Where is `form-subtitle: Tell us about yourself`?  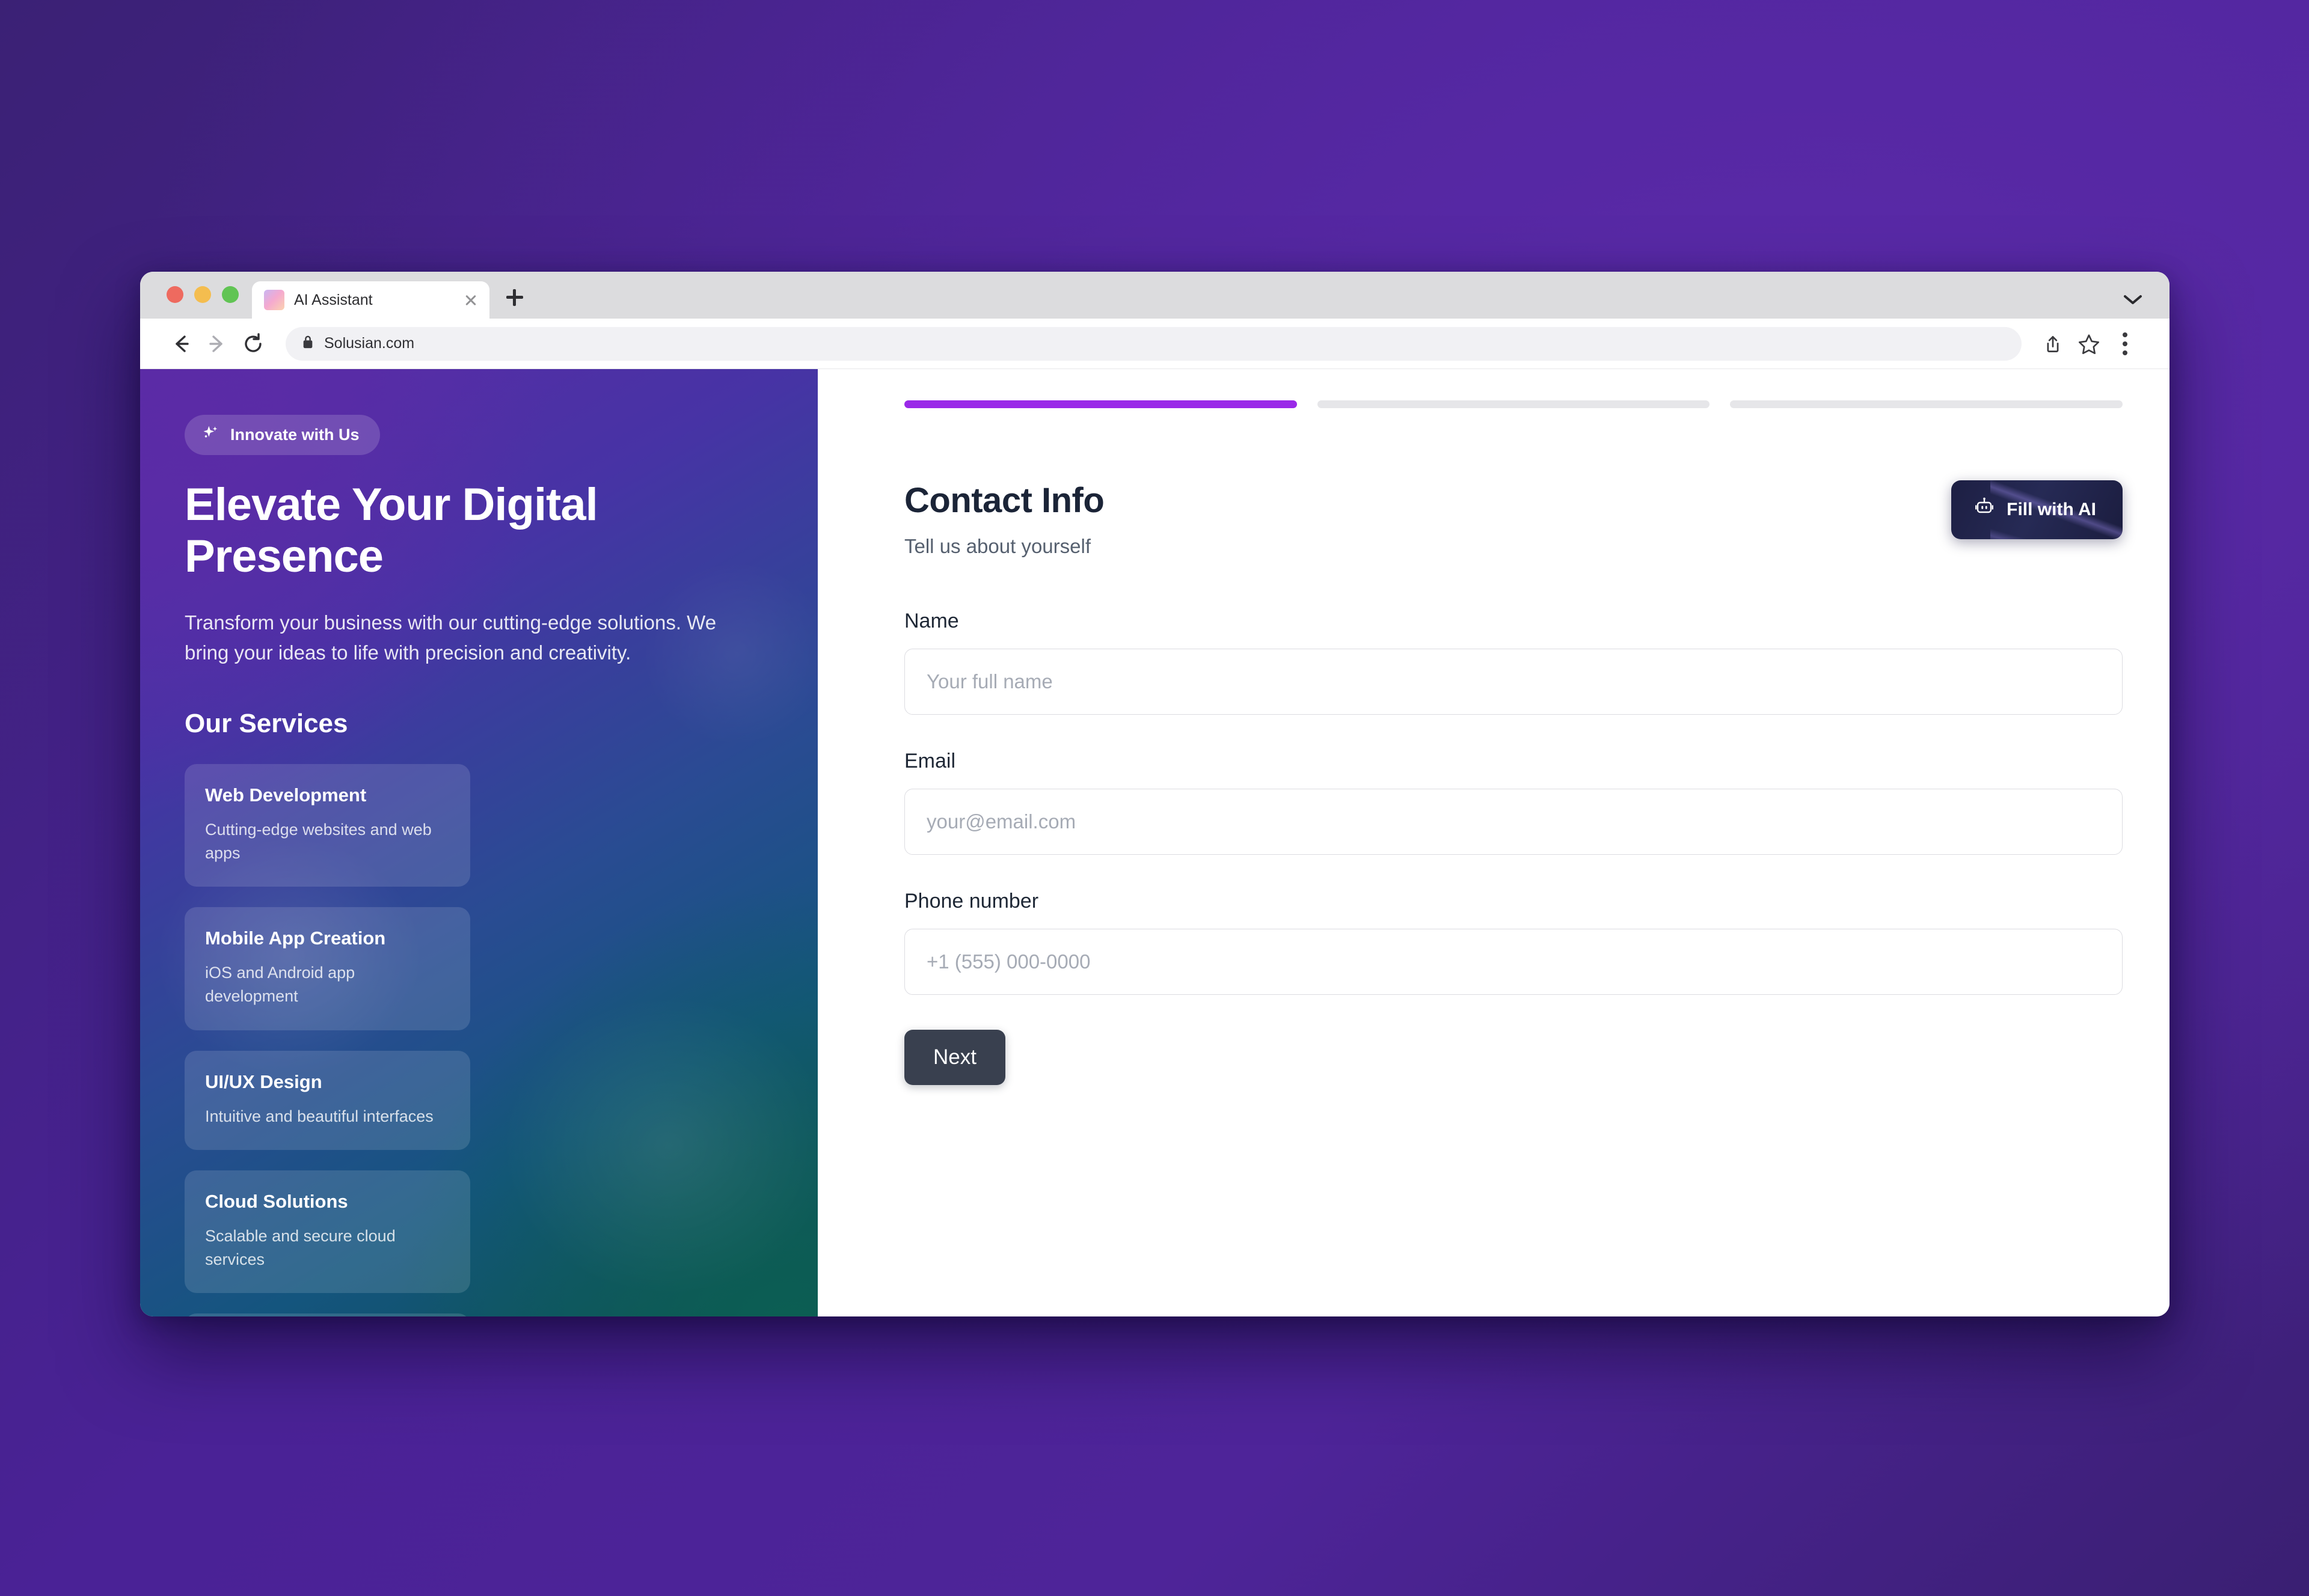
form-subtitle: Tell us about yourself is located at coordinates (998, 546).